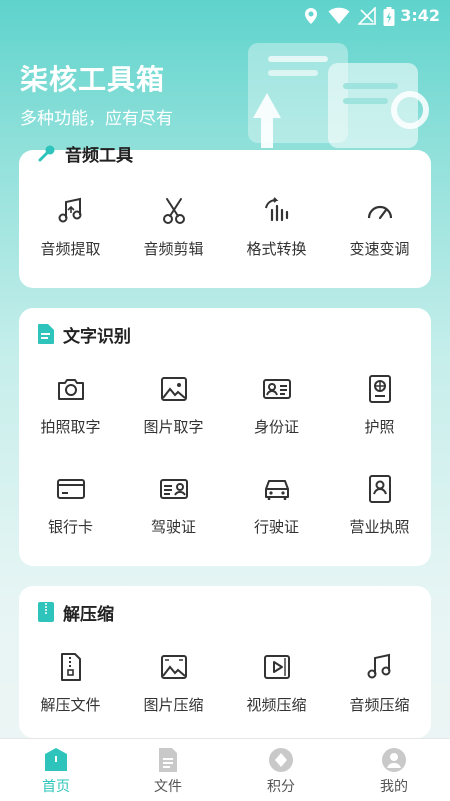 This screenshot has width=450, height=801. Describe the element at coordinates (380, 389) in the screenshot. I see `passport-icon` at that location.